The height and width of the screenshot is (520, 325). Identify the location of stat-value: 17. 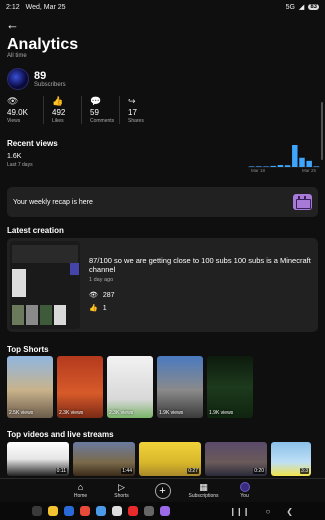
(132, 112).